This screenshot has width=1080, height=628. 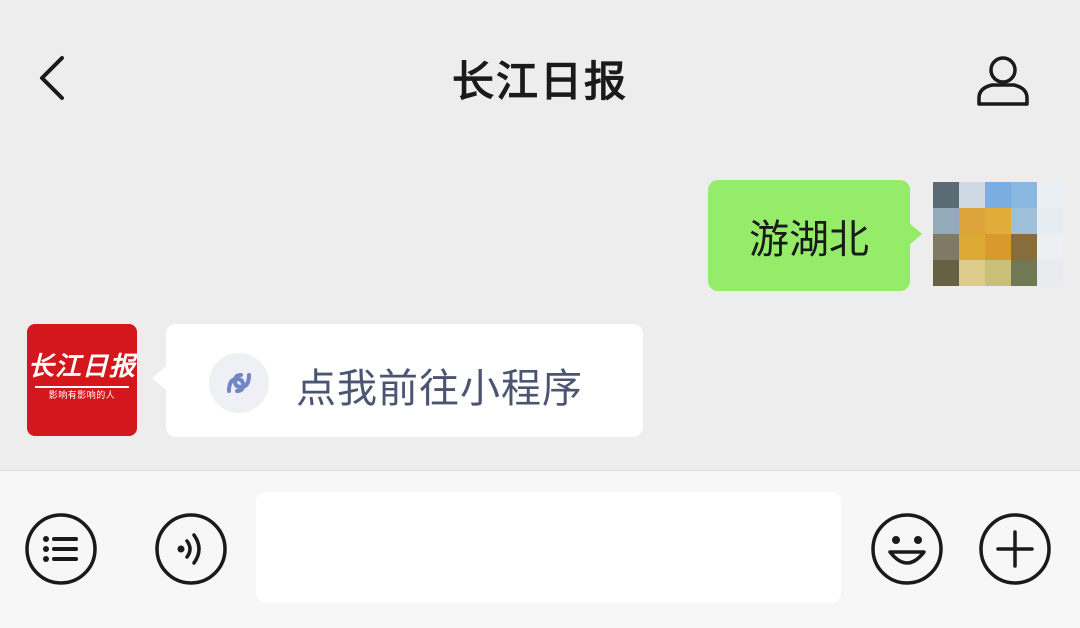 I want to click on outgoing-message-bubble: 游湖北, so click(x=809, y=235).